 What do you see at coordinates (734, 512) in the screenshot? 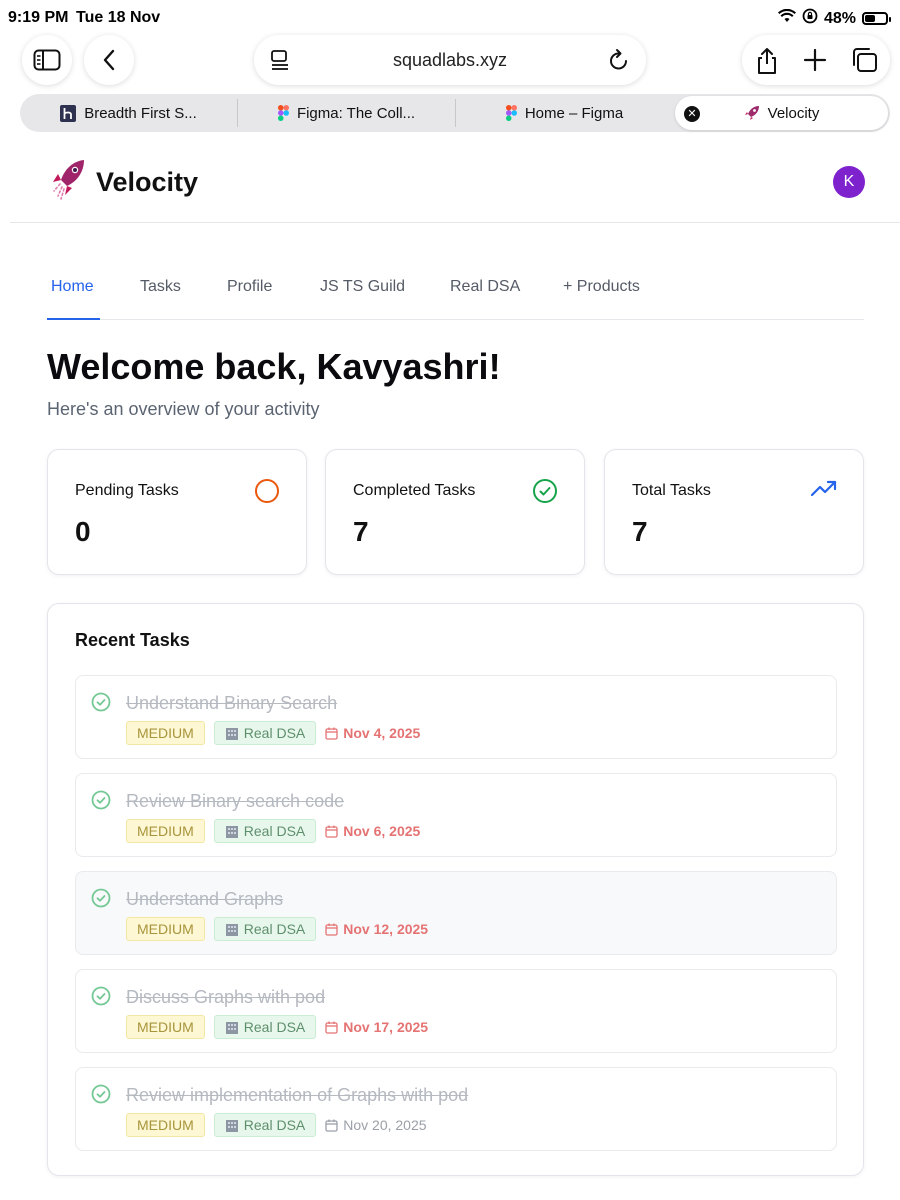
I see `stat-card-total: Total Tasks 7` at bounding box center [734, 512].